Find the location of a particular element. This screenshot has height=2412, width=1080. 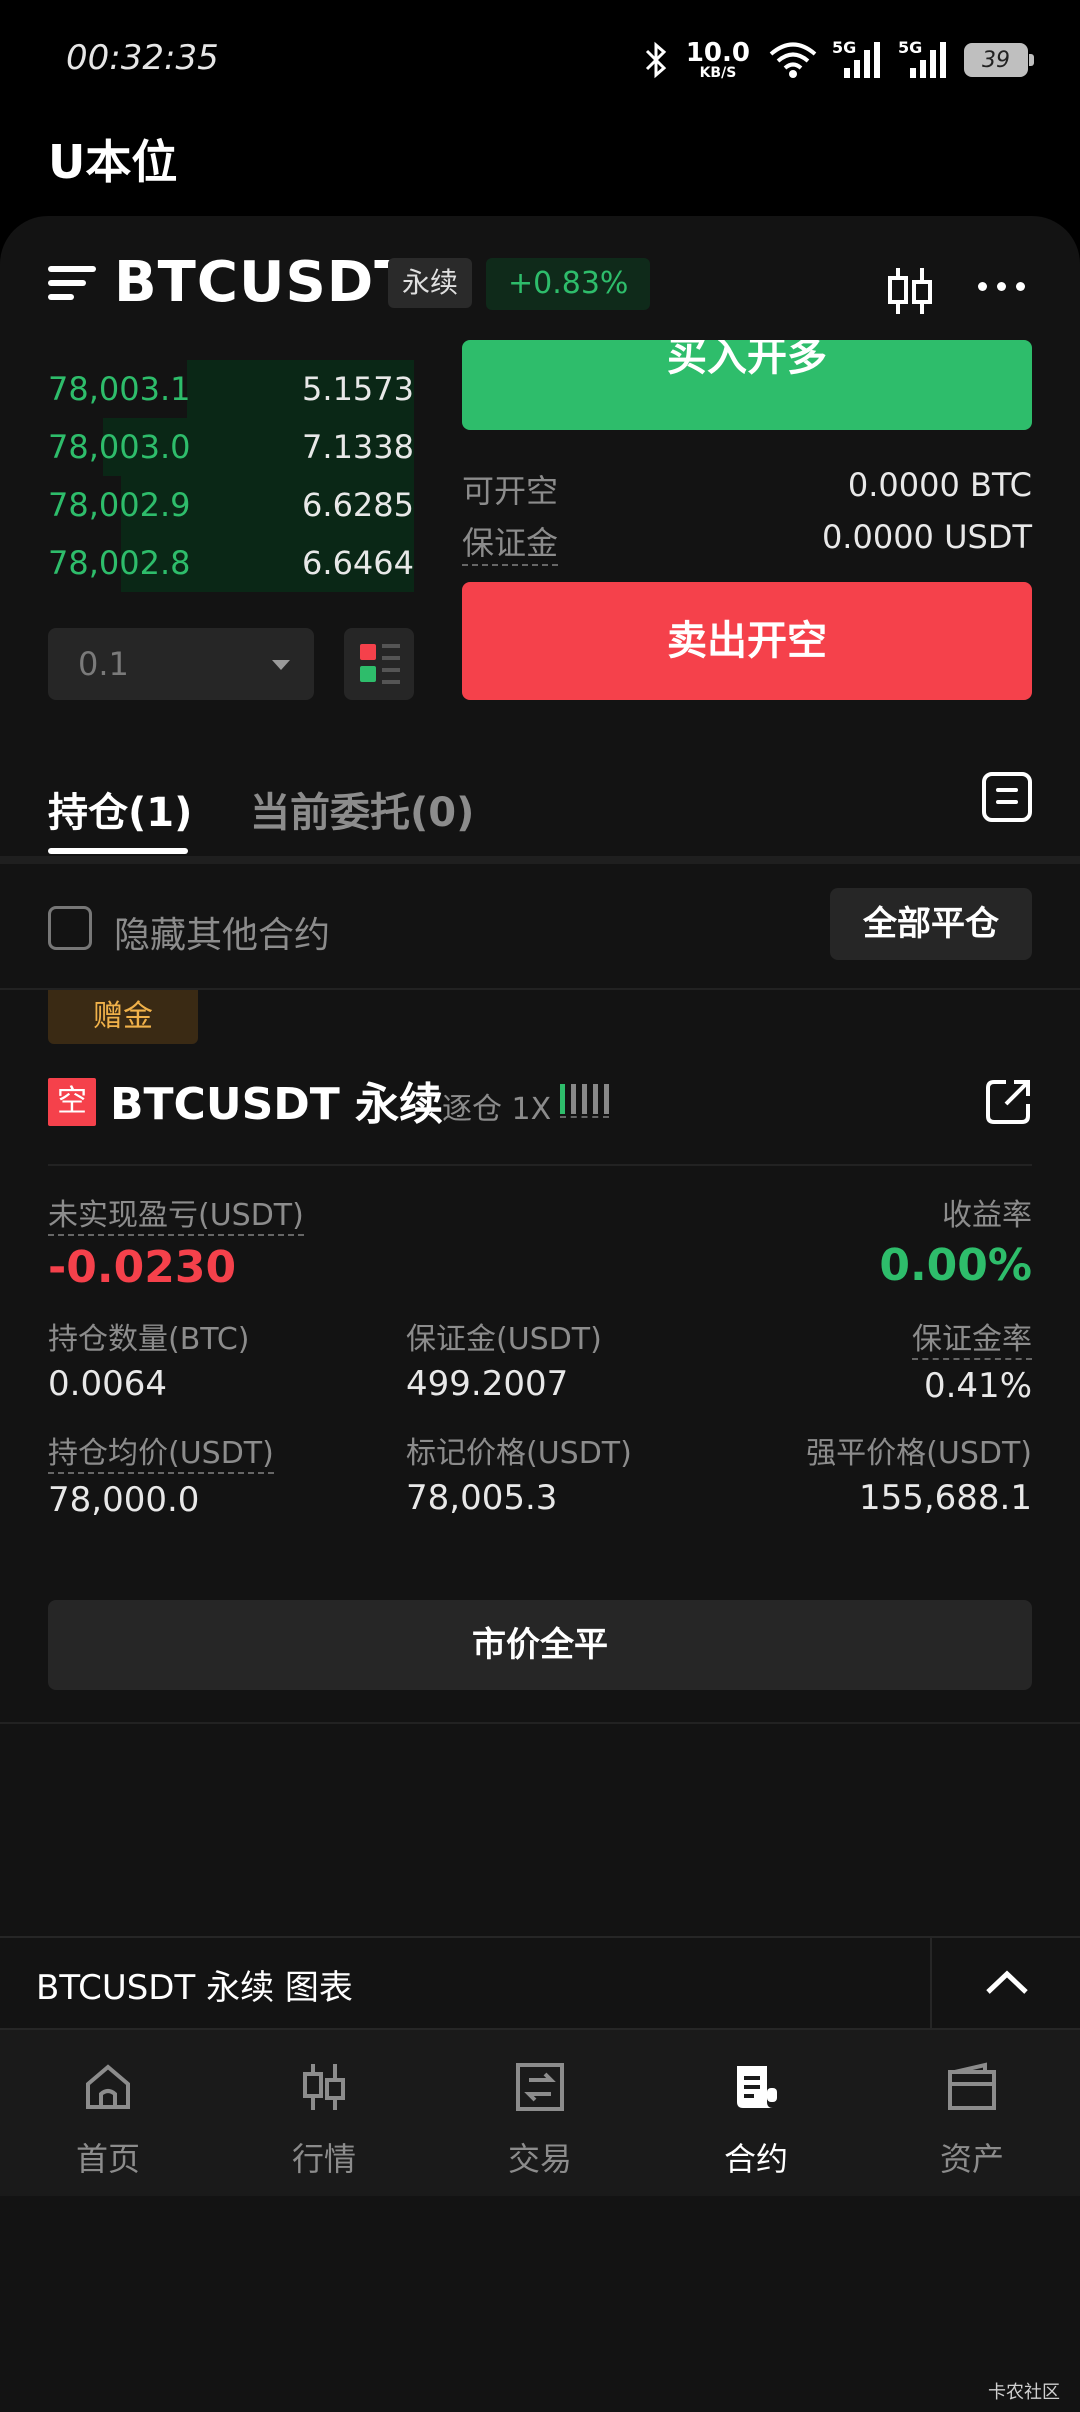

more-icon is located at coordinates (1001, 286).